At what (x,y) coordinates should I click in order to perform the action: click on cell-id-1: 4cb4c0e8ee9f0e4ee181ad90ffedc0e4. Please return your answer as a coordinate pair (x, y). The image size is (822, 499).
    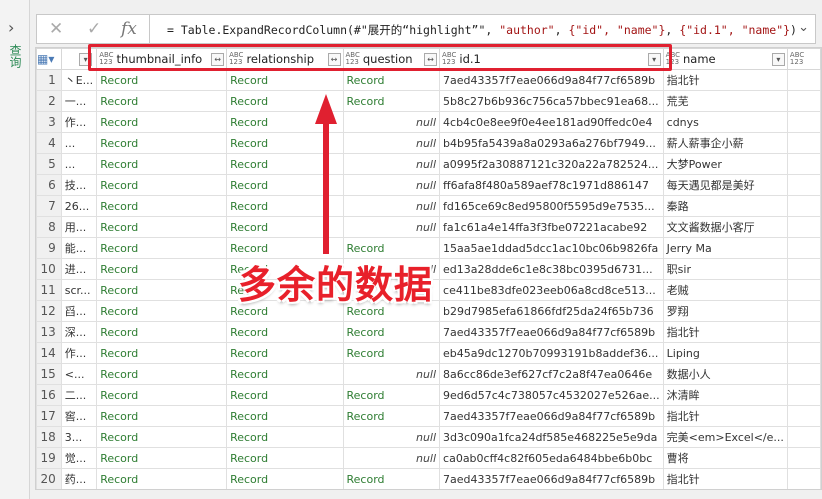
    Looking at the image, I should click on (551, 122).